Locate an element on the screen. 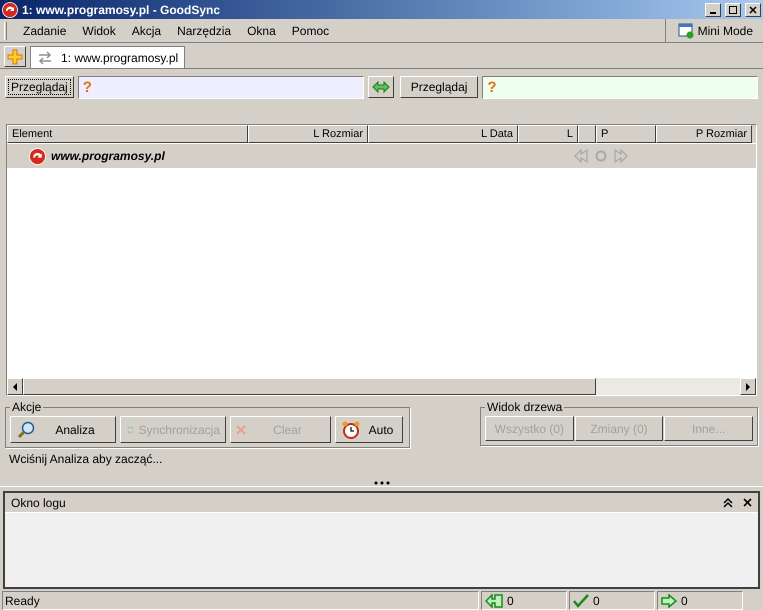  sync-direction-button is located at coordinates (381, 87).